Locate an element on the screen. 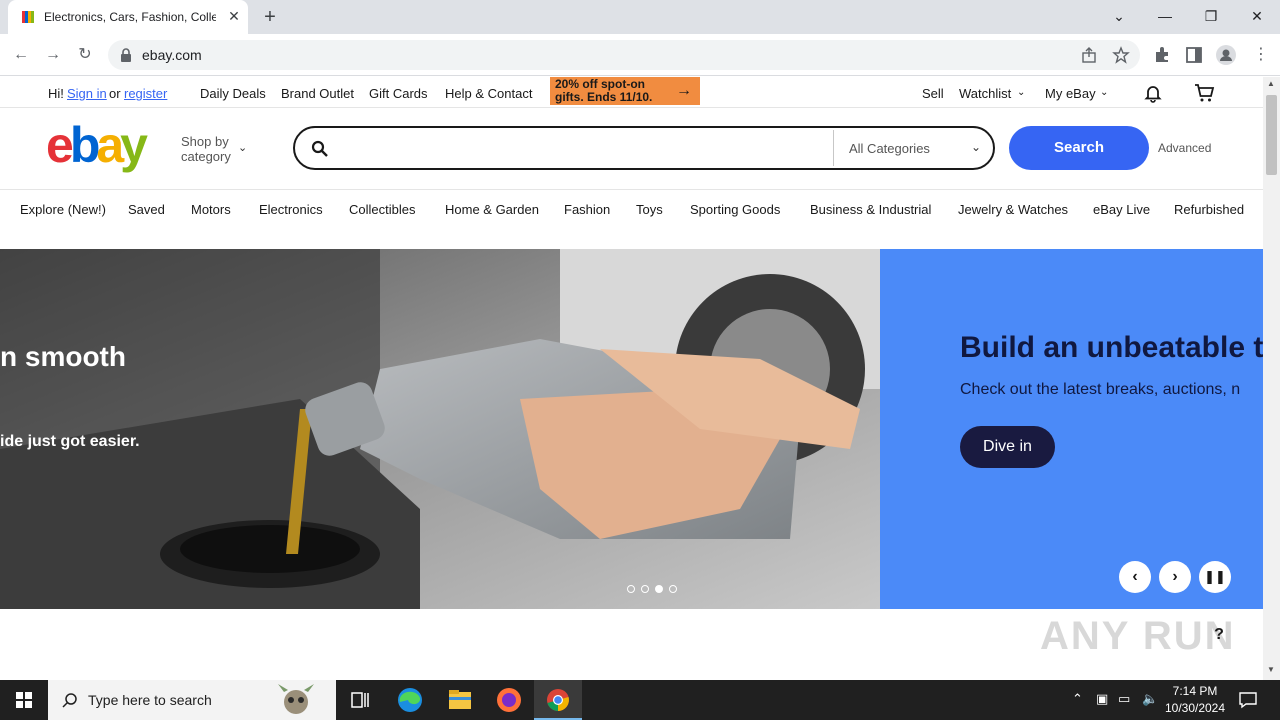 The width and height of the screenshot is (1280, 720). watchlist-link: Watchlist is located at coordinates (985, 93).